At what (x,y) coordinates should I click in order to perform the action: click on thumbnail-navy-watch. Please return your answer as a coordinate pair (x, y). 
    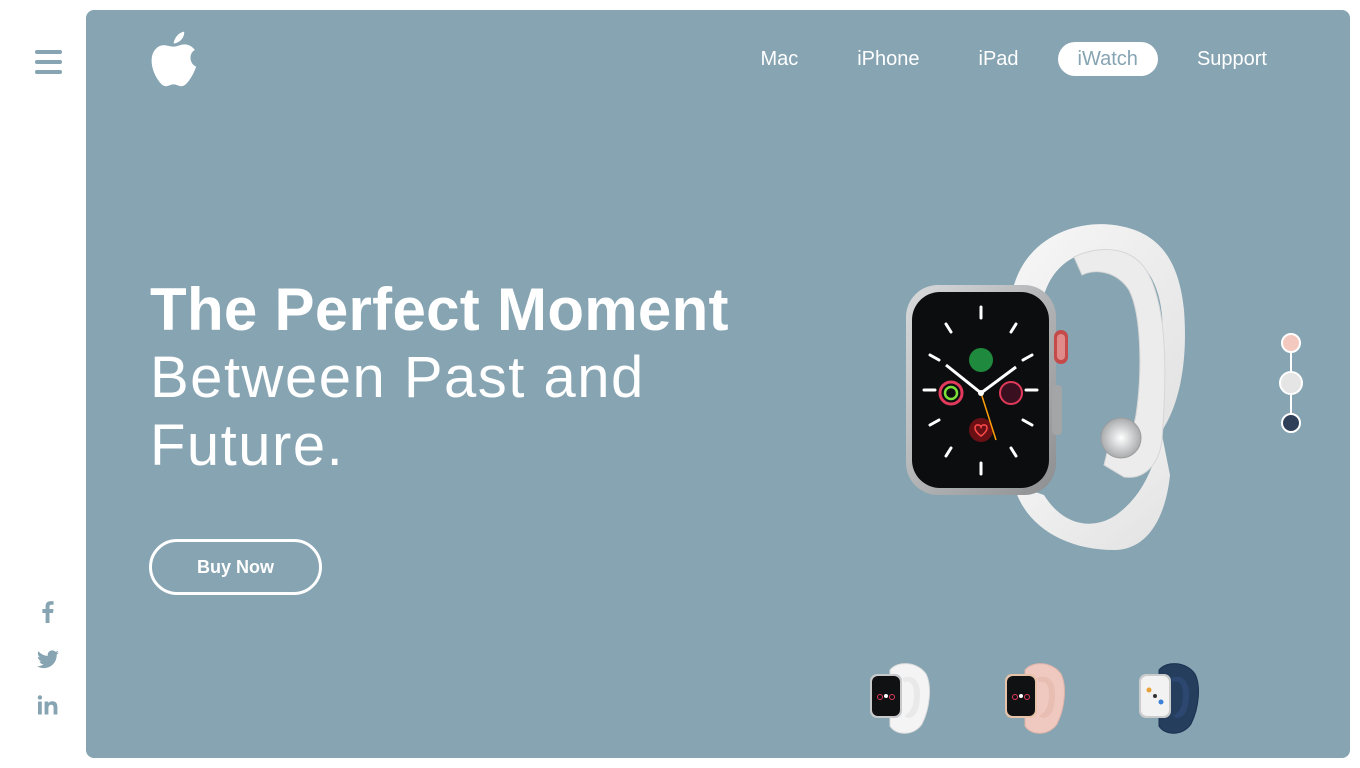
    Looking at the image, I should click on (1169, 698).